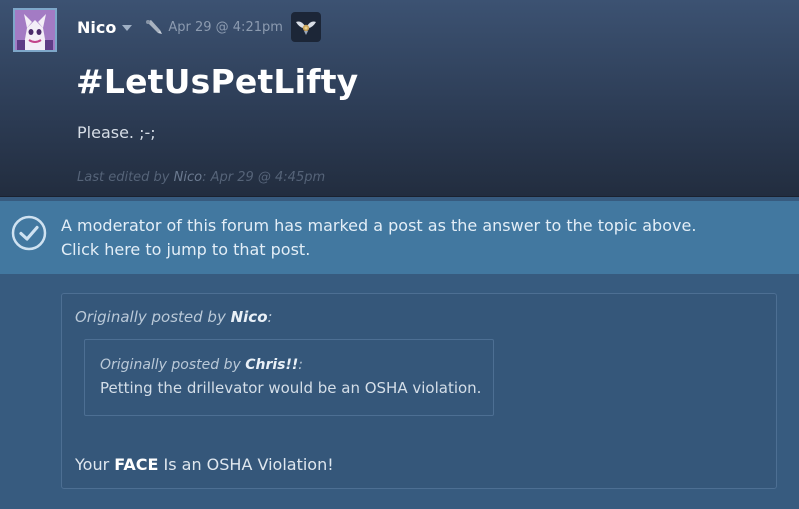 Image resolution: width=799 pixels, height=509 pixels. I want to click on edited-by: Nico, so click(188, 177).